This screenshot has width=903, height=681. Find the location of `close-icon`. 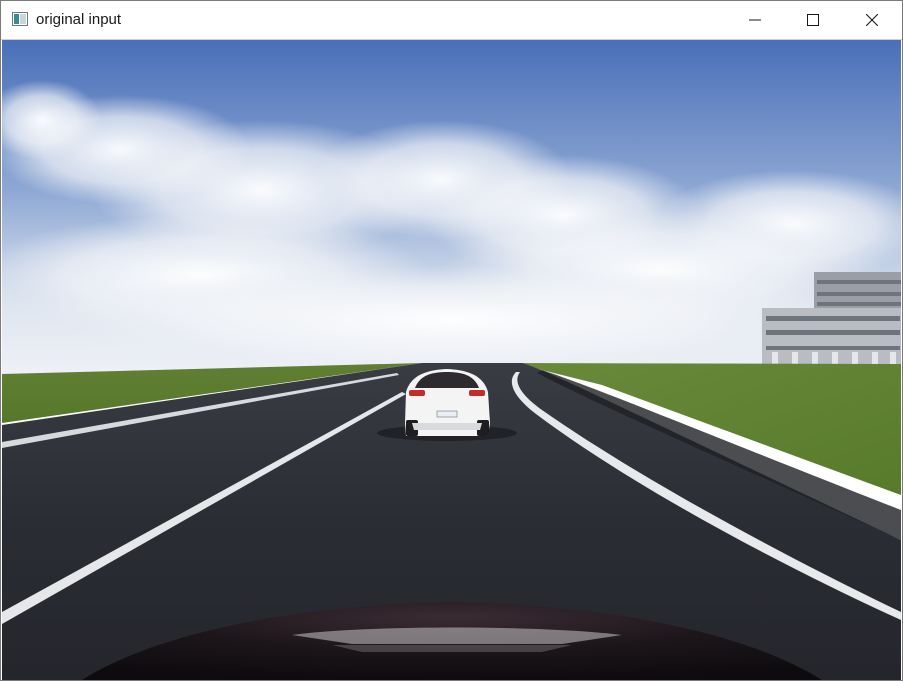

close-icon is located at coordinates (872, 20).